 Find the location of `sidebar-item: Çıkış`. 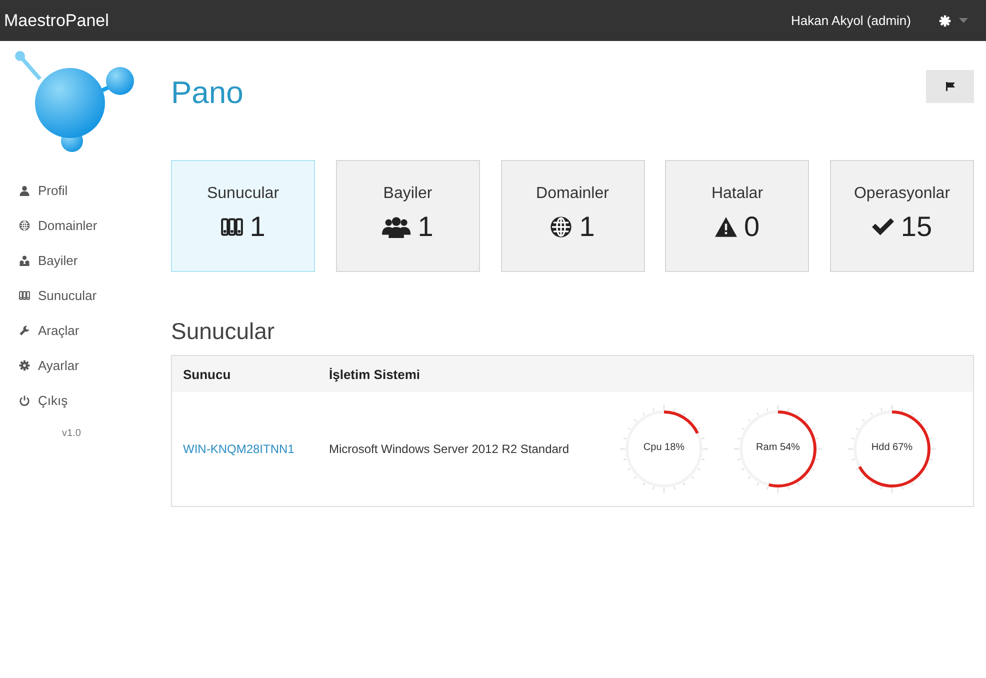

sidebar-item: Çıkış is located at coordinates (85, 400).